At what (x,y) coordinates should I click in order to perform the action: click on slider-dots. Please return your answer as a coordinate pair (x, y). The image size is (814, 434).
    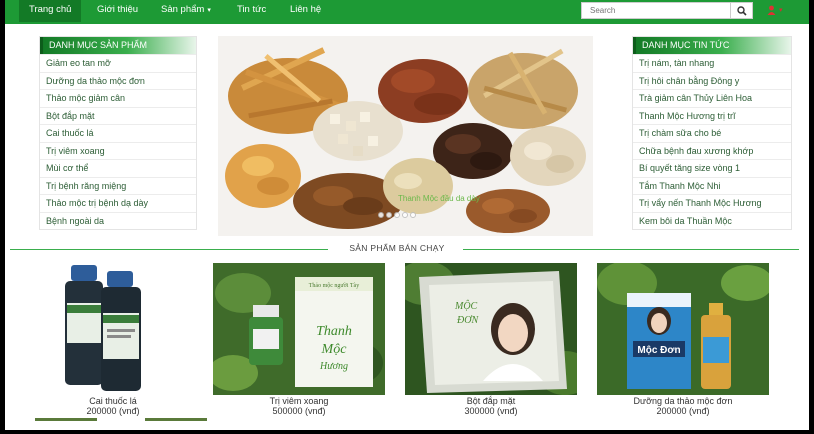
    Looking at the image, I should click on (398, 214).